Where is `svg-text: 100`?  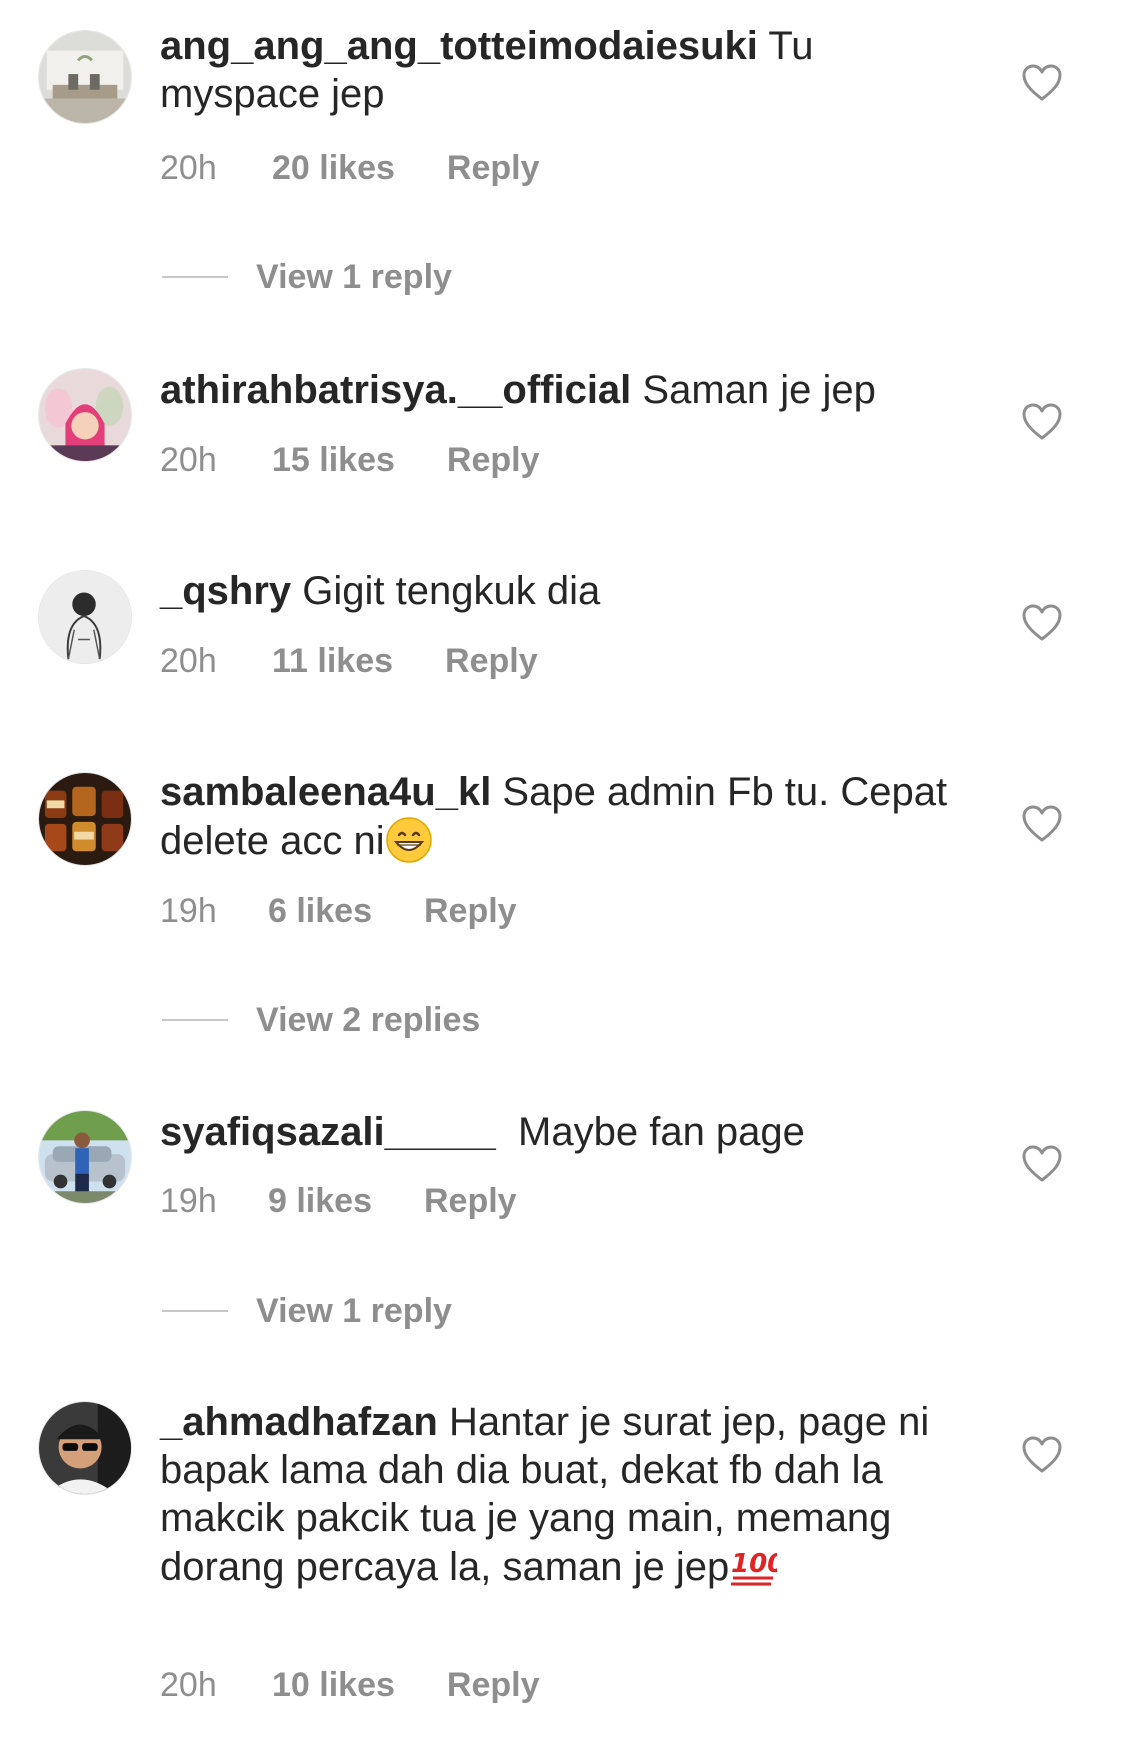
svg-text: 100 is located at coordinates (754, 1564).